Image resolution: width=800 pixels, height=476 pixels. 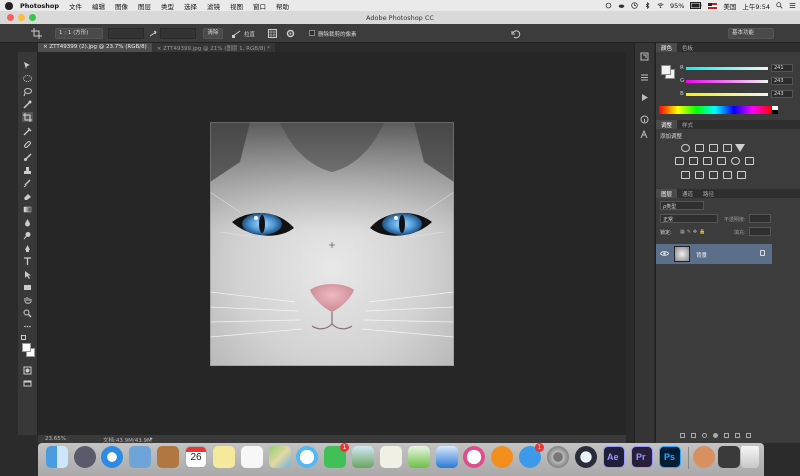 I want to click on info-panel-icon, so click(x=644, y=119).